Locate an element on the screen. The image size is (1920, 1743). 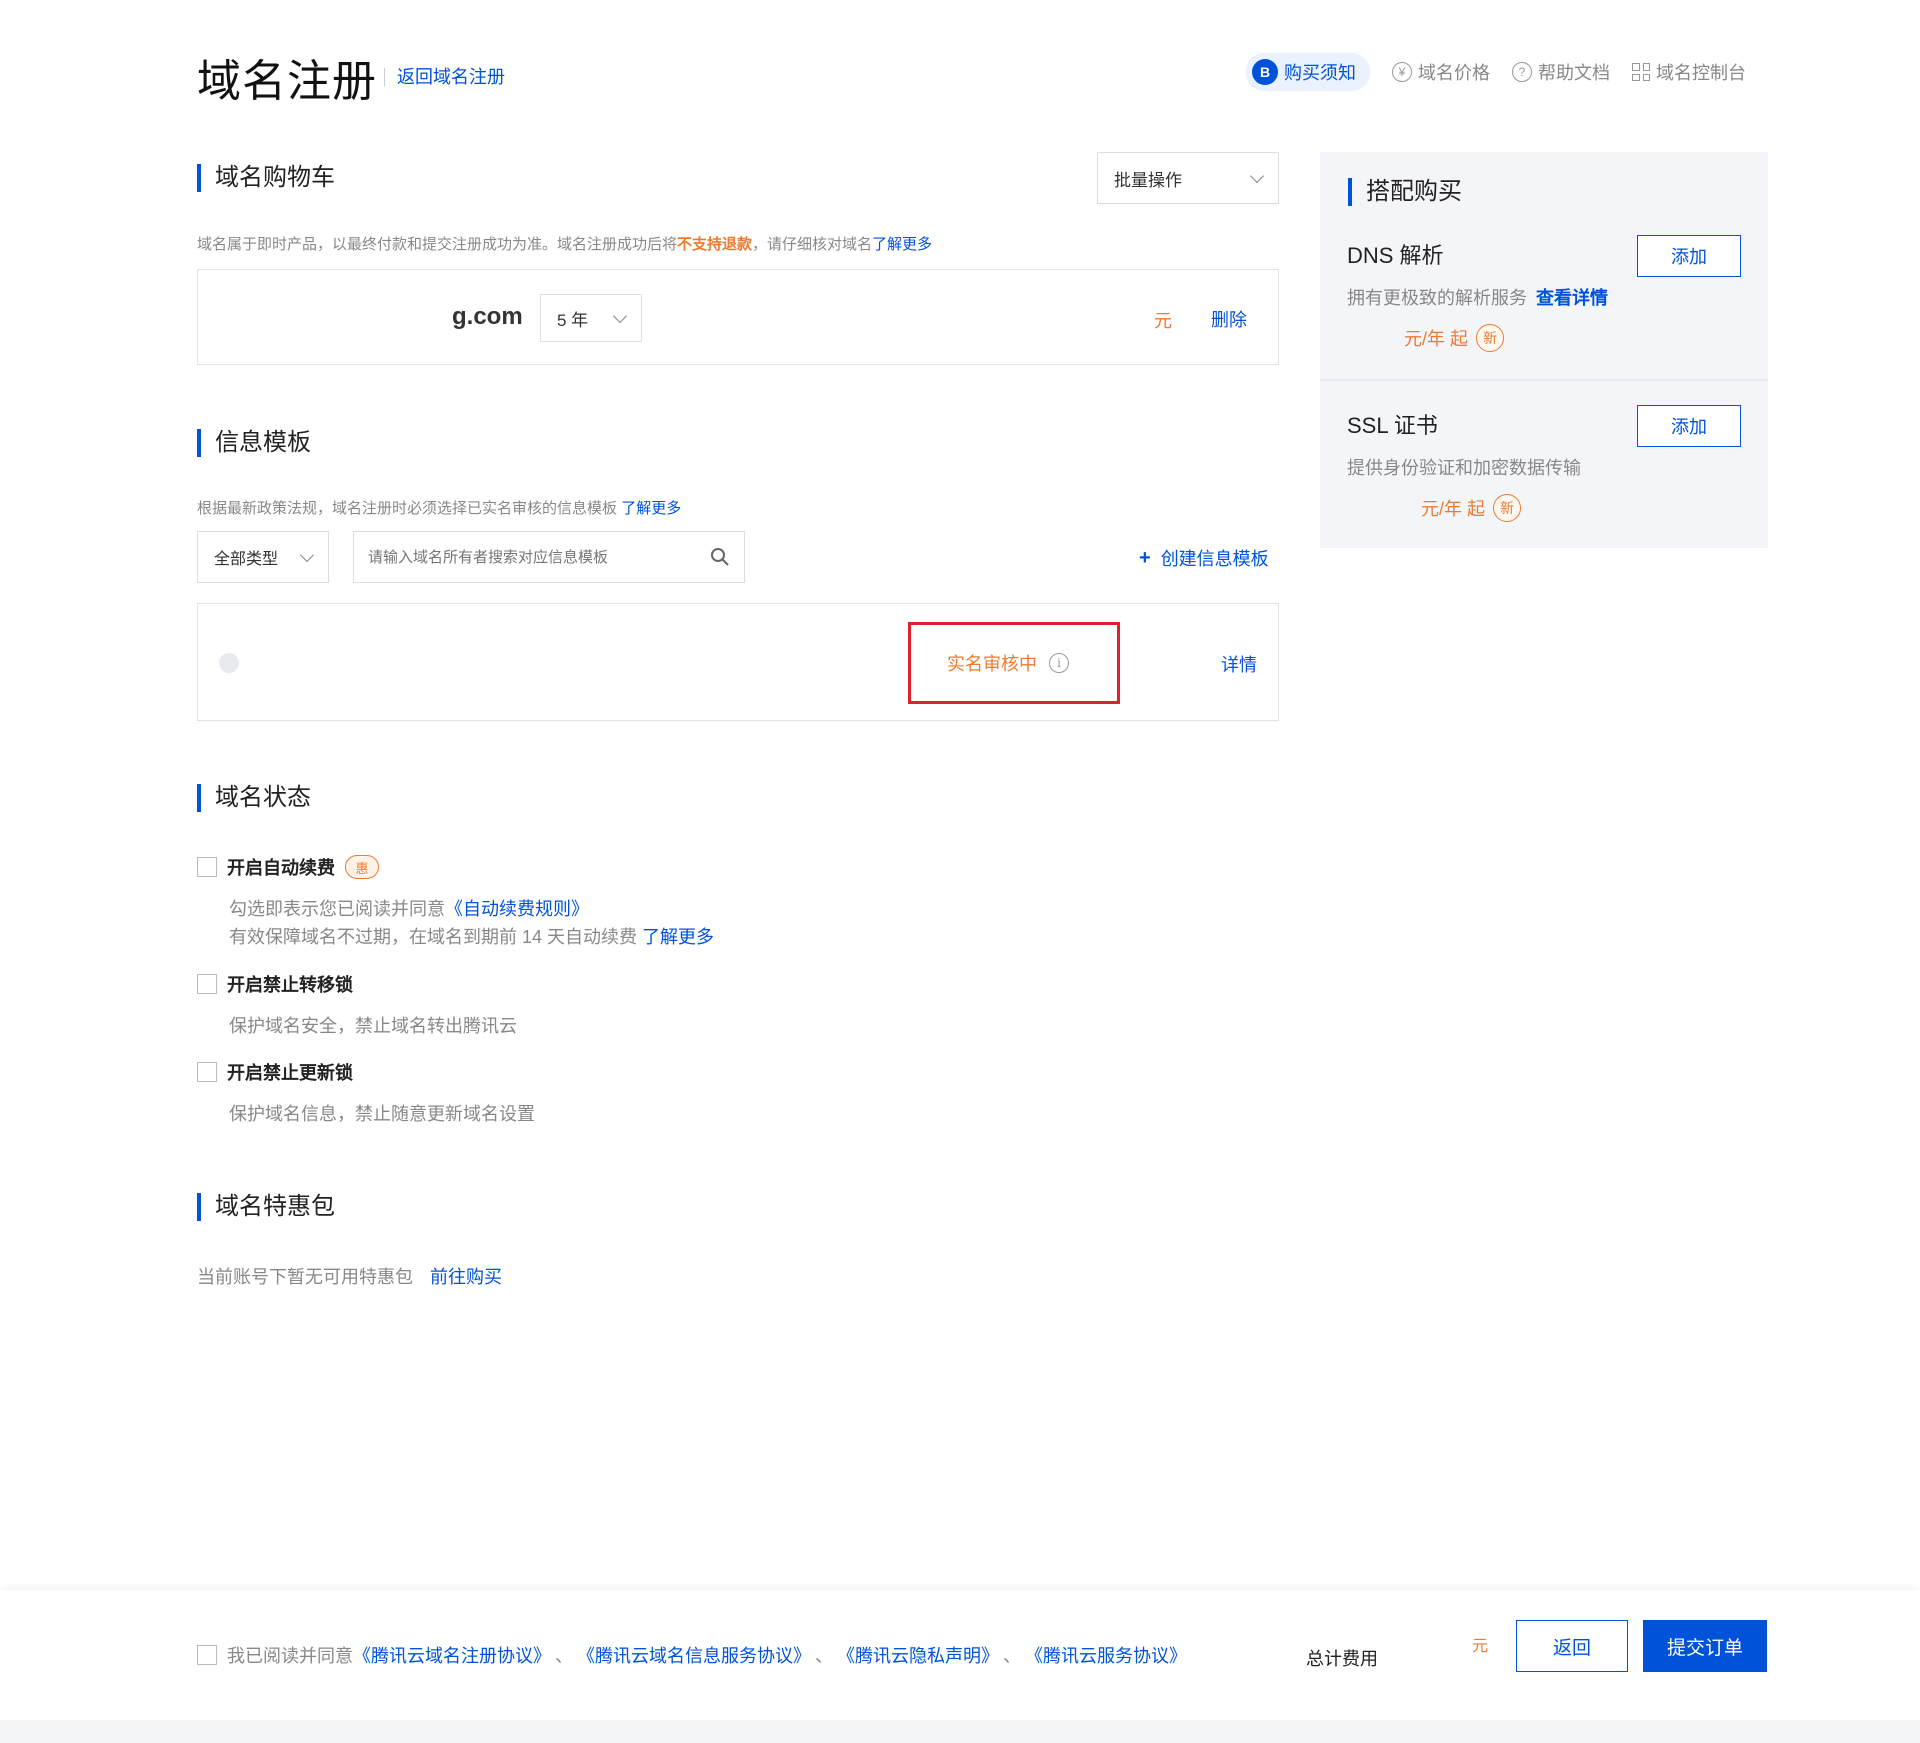
domain-console-label: 域名控制台 is located at coordinates (1701, 73).